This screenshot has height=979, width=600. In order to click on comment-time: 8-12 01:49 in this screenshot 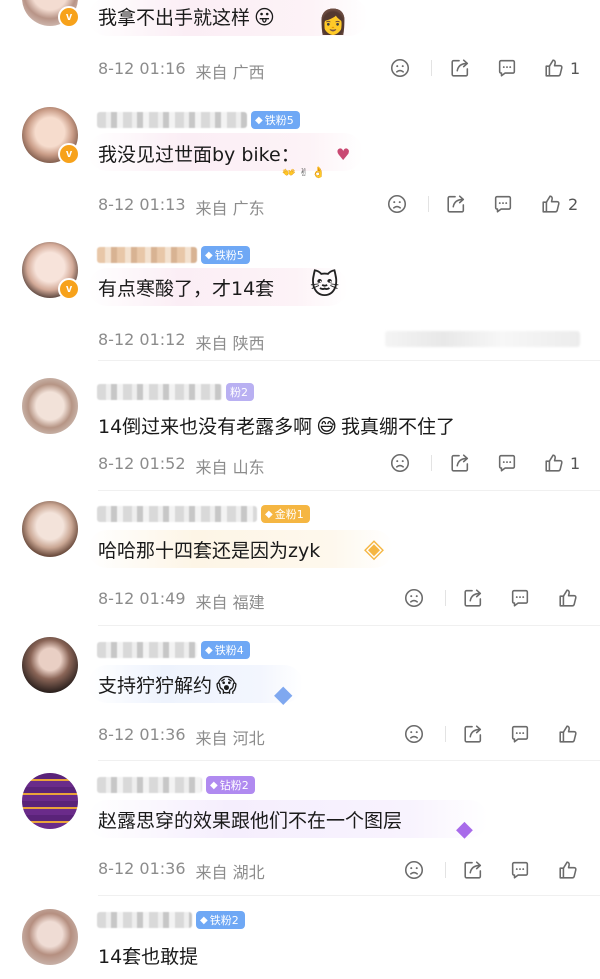, I will do `click(142, 598)`.